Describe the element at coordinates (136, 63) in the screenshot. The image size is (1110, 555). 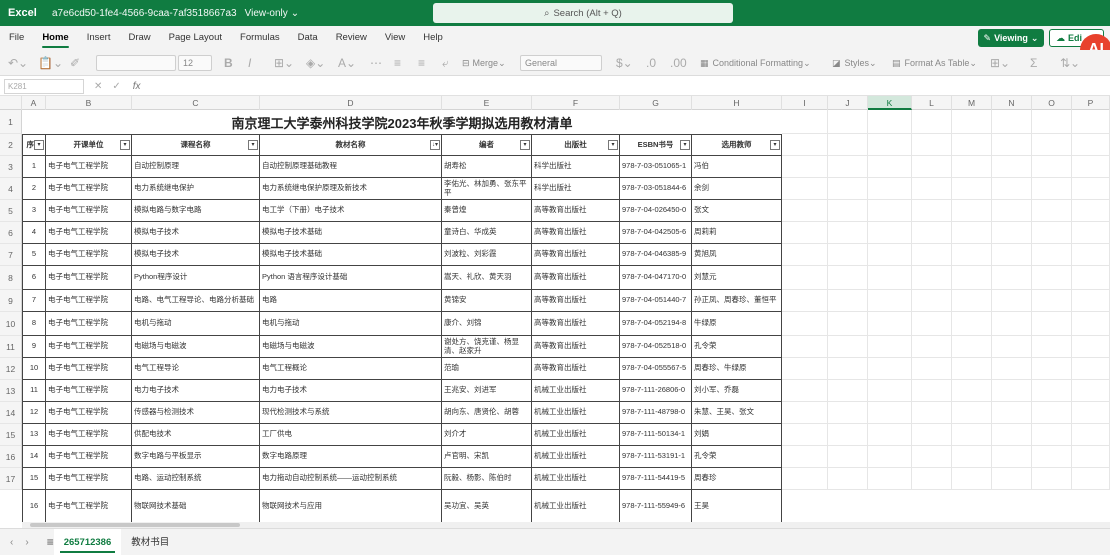
I see `font-name-box` at that location.